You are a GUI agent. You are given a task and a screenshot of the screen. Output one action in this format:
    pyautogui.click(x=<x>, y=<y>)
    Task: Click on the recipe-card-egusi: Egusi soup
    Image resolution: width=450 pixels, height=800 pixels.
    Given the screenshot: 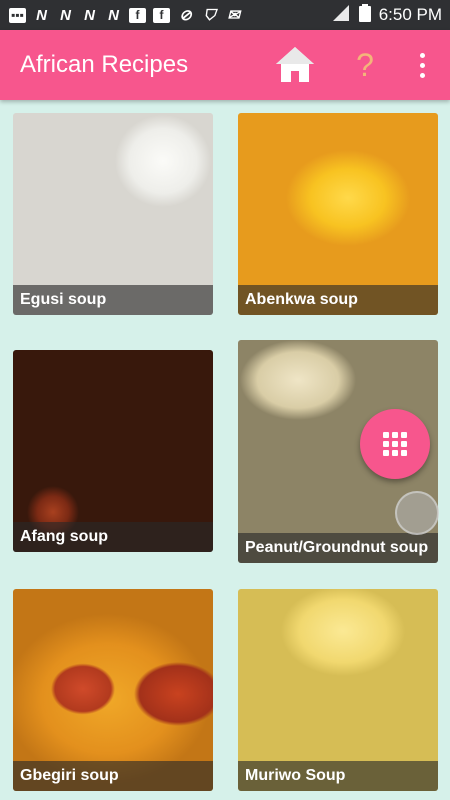 What is the action you would take?
    pyautogui.click(x=113, y=214)
    